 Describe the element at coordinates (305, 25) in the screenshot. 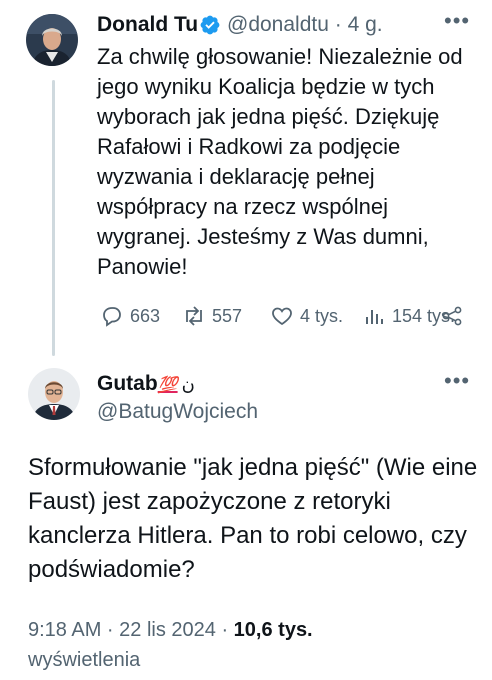

I see `author-handle: @donaldtu · 4 g.` at that location.